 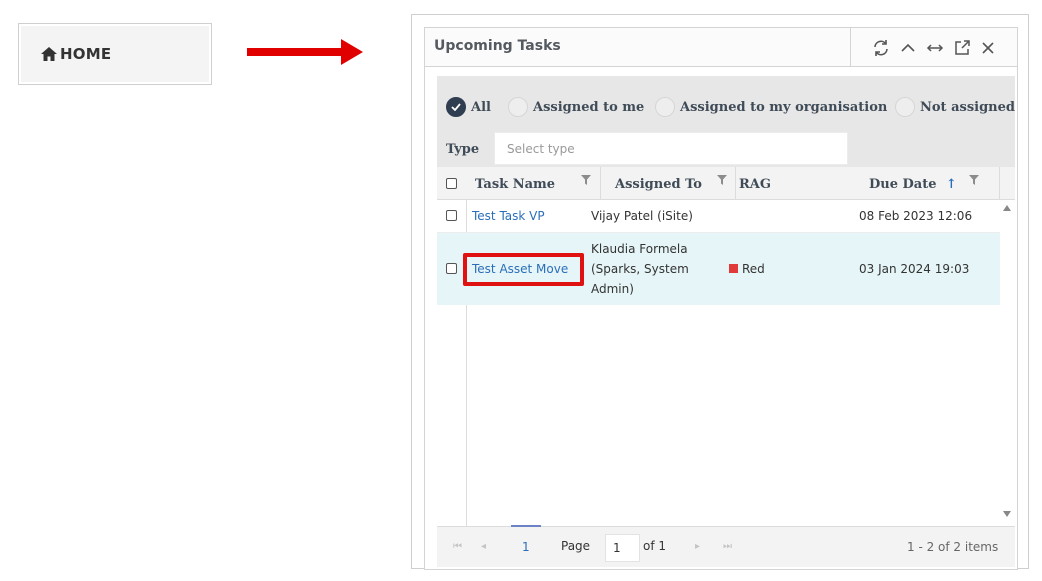 I want to click on rag-red-swatch-icon, so click(x=733, y=268).